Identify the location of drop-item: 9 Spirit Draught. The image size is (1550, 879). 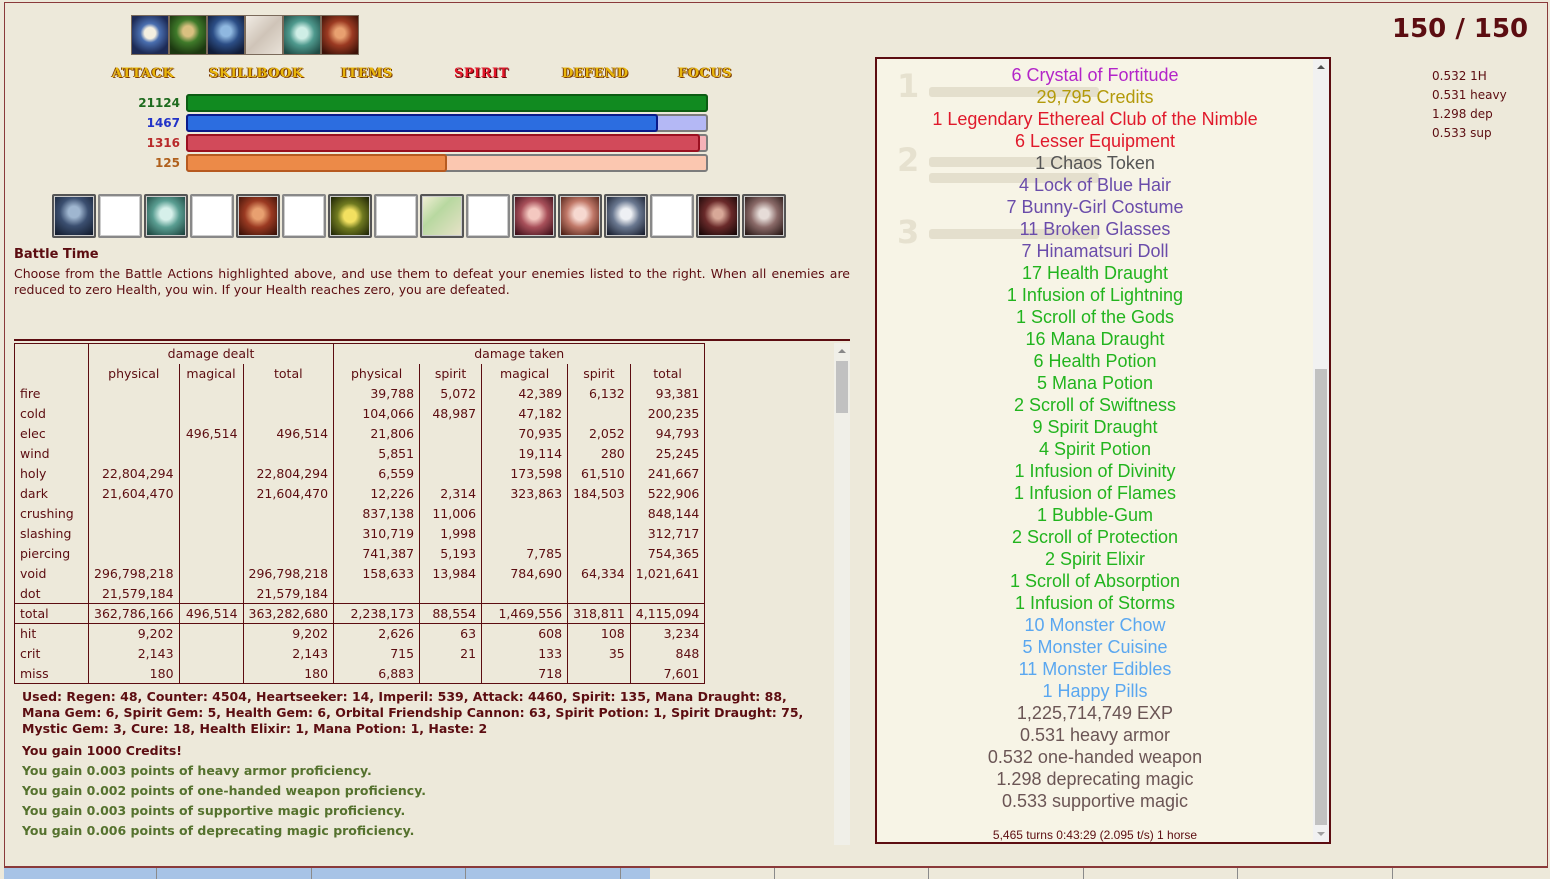
(1095, 427).